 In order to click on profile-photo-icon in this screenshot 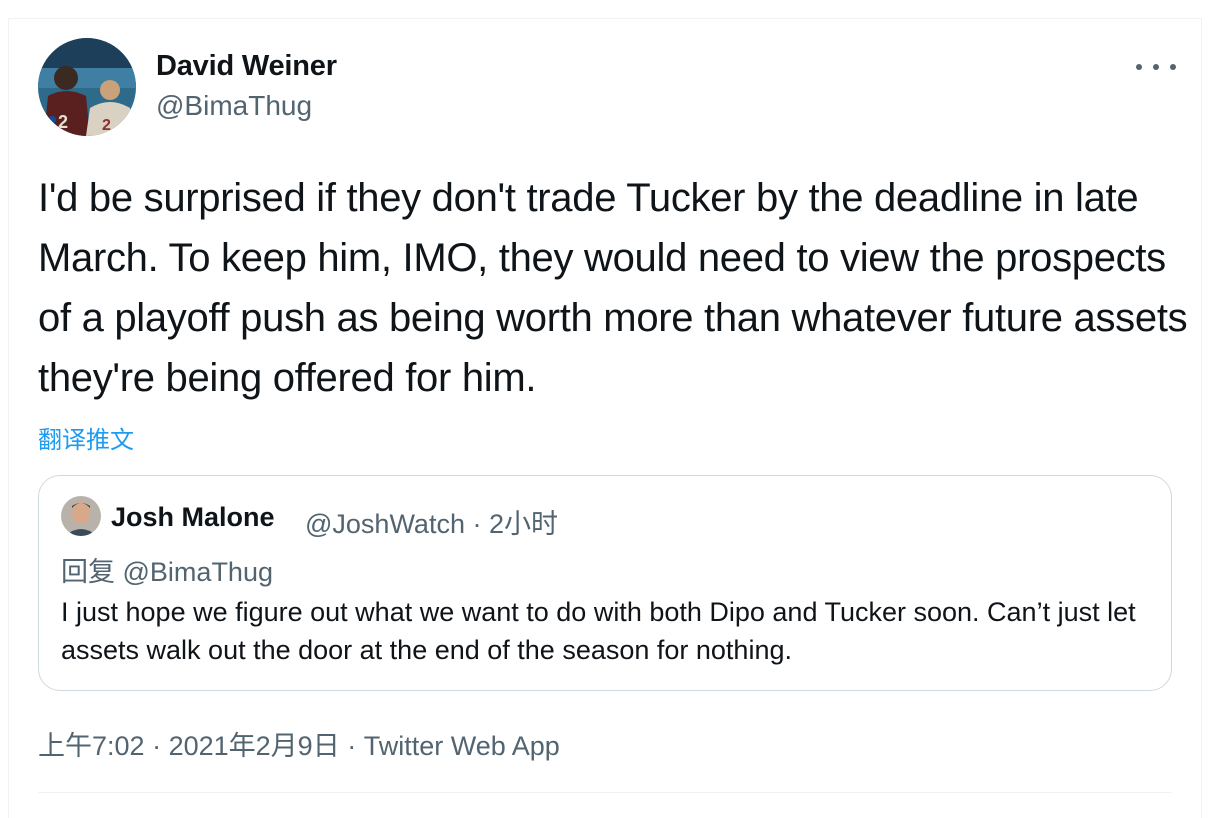, I will do `click(81, 516)`.